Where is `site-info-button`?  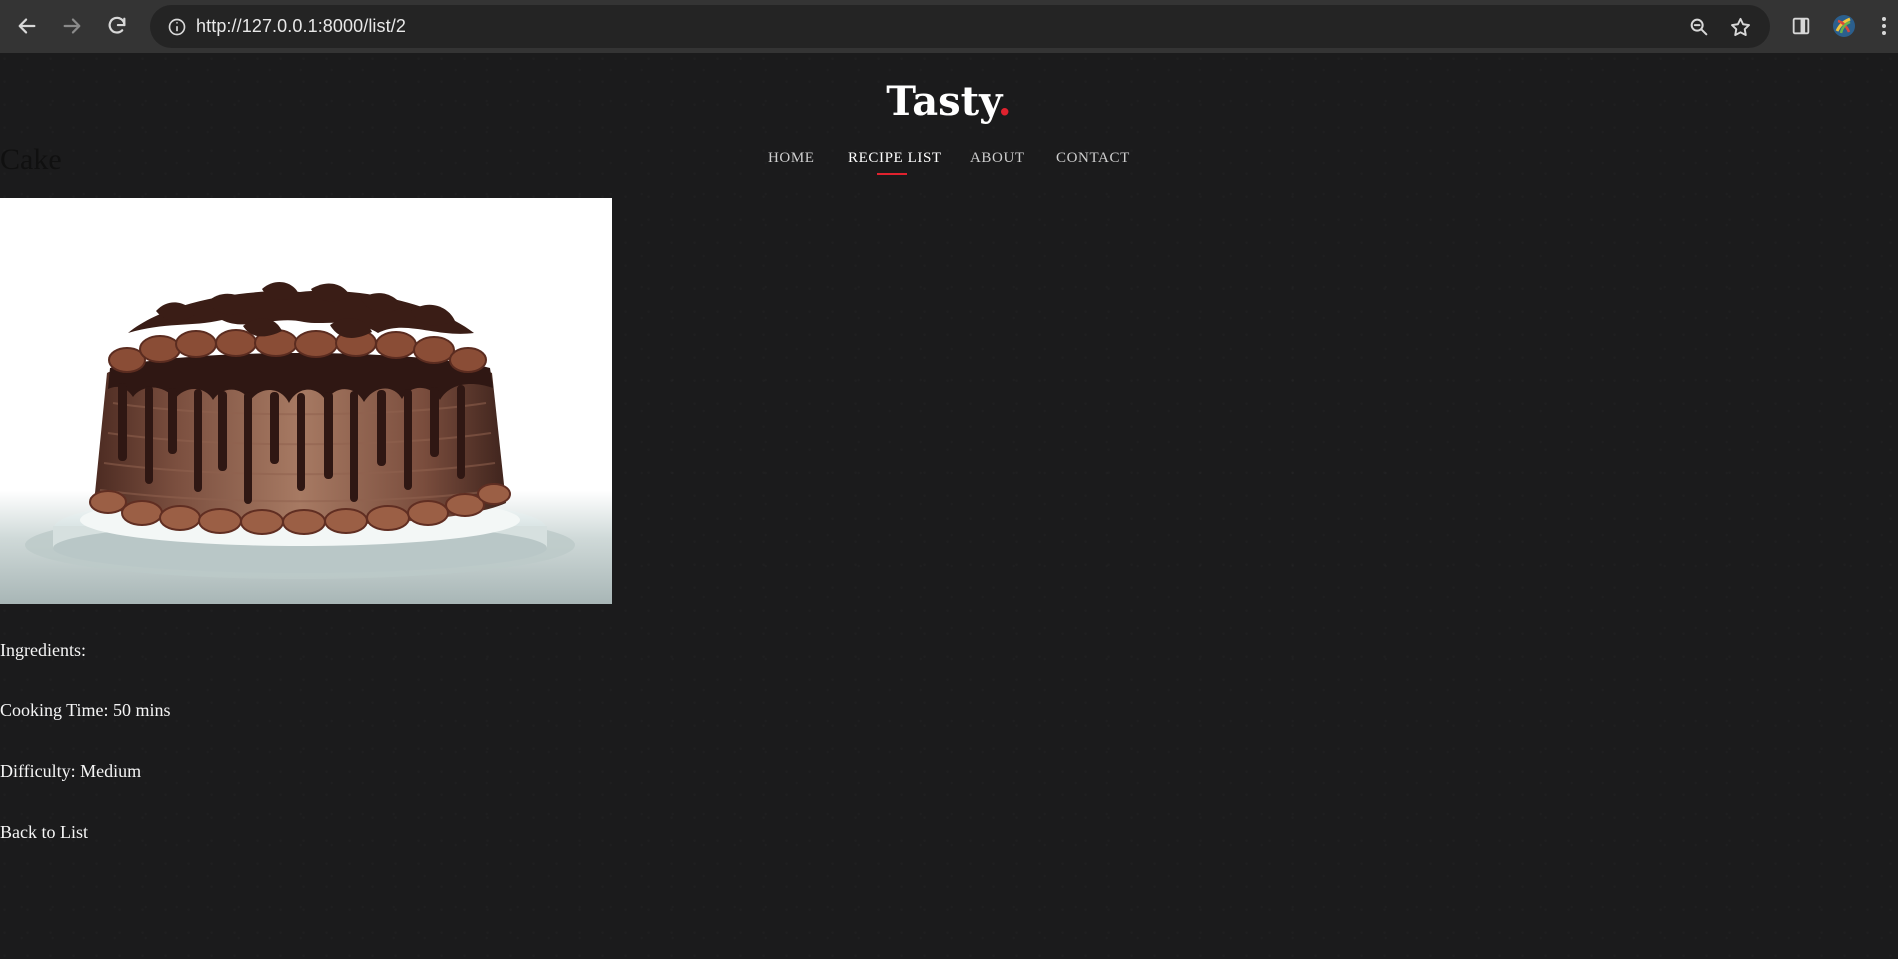 site-info-button is located at coordinates (177, 27).